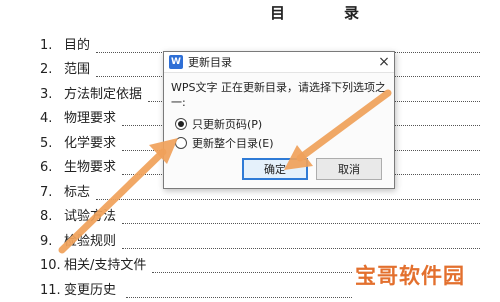 Image resolution: width=500 pixels, height=302 pixels. Describe the element at coordinates (338, 129) in the screenshot. I see `arrow-to-ok-button` at that location.